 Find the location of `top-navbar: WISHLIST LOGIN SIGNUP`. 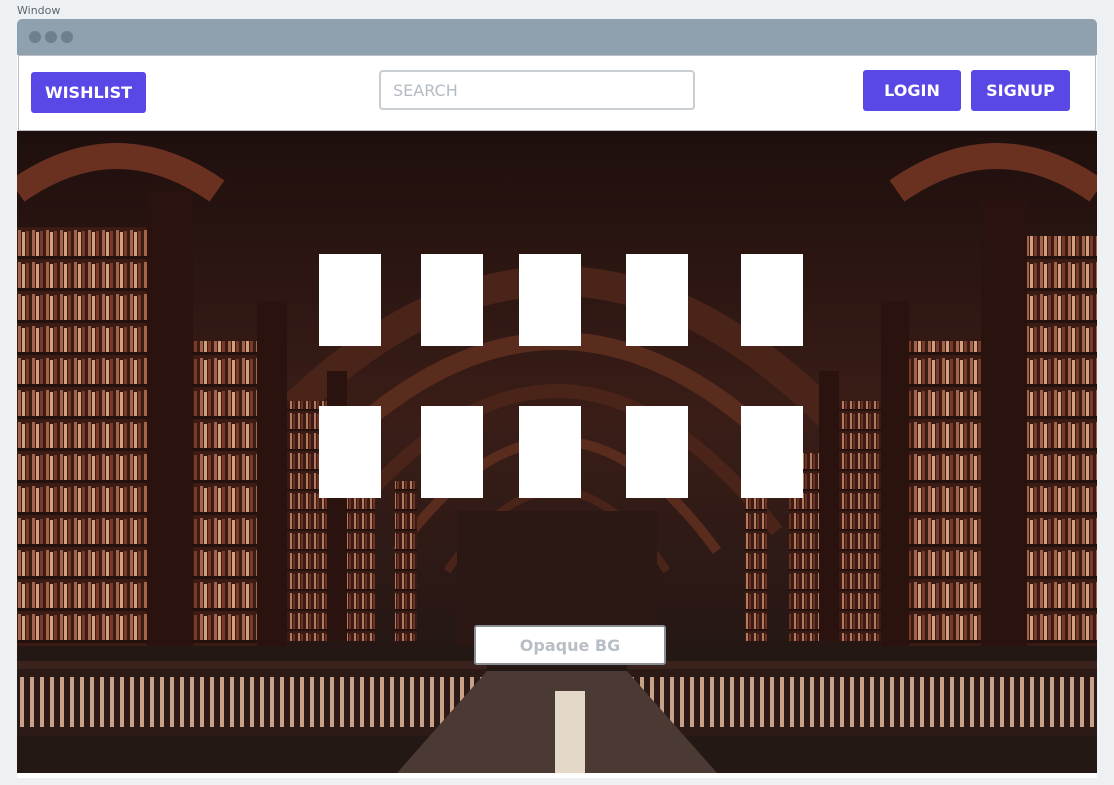

top-navbar: WISHLIST LOGIN SIGNUP is located at coordinates (557, 93).